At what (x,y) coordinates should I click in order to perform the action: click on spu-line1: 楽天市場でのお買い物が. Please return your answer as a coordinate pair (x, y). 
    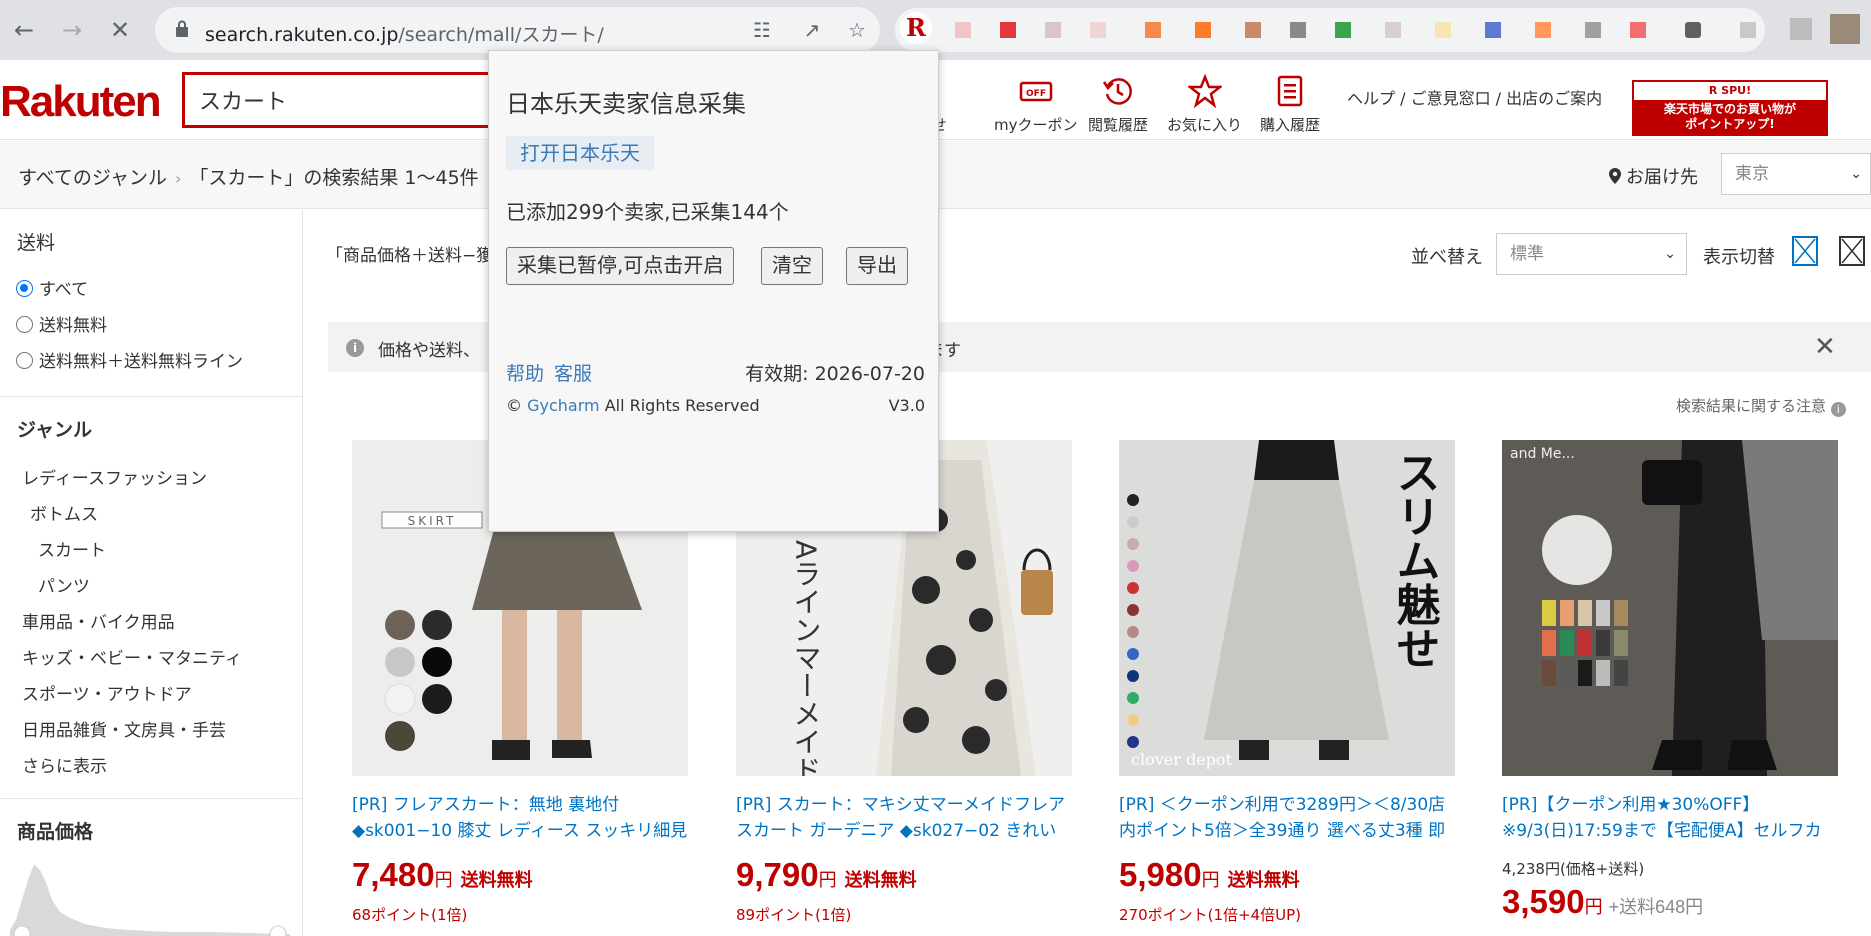
    Looking at the image, I should click on (1729, 109).